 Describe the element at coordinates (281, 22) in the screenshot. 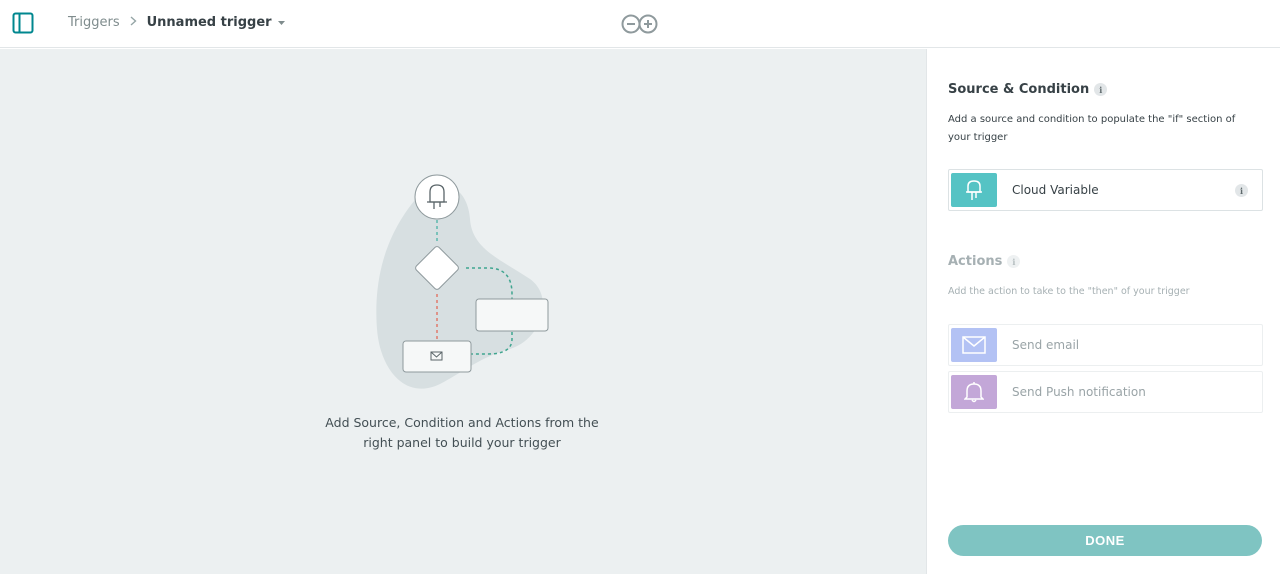

I see `caret-down-icon` at that location.